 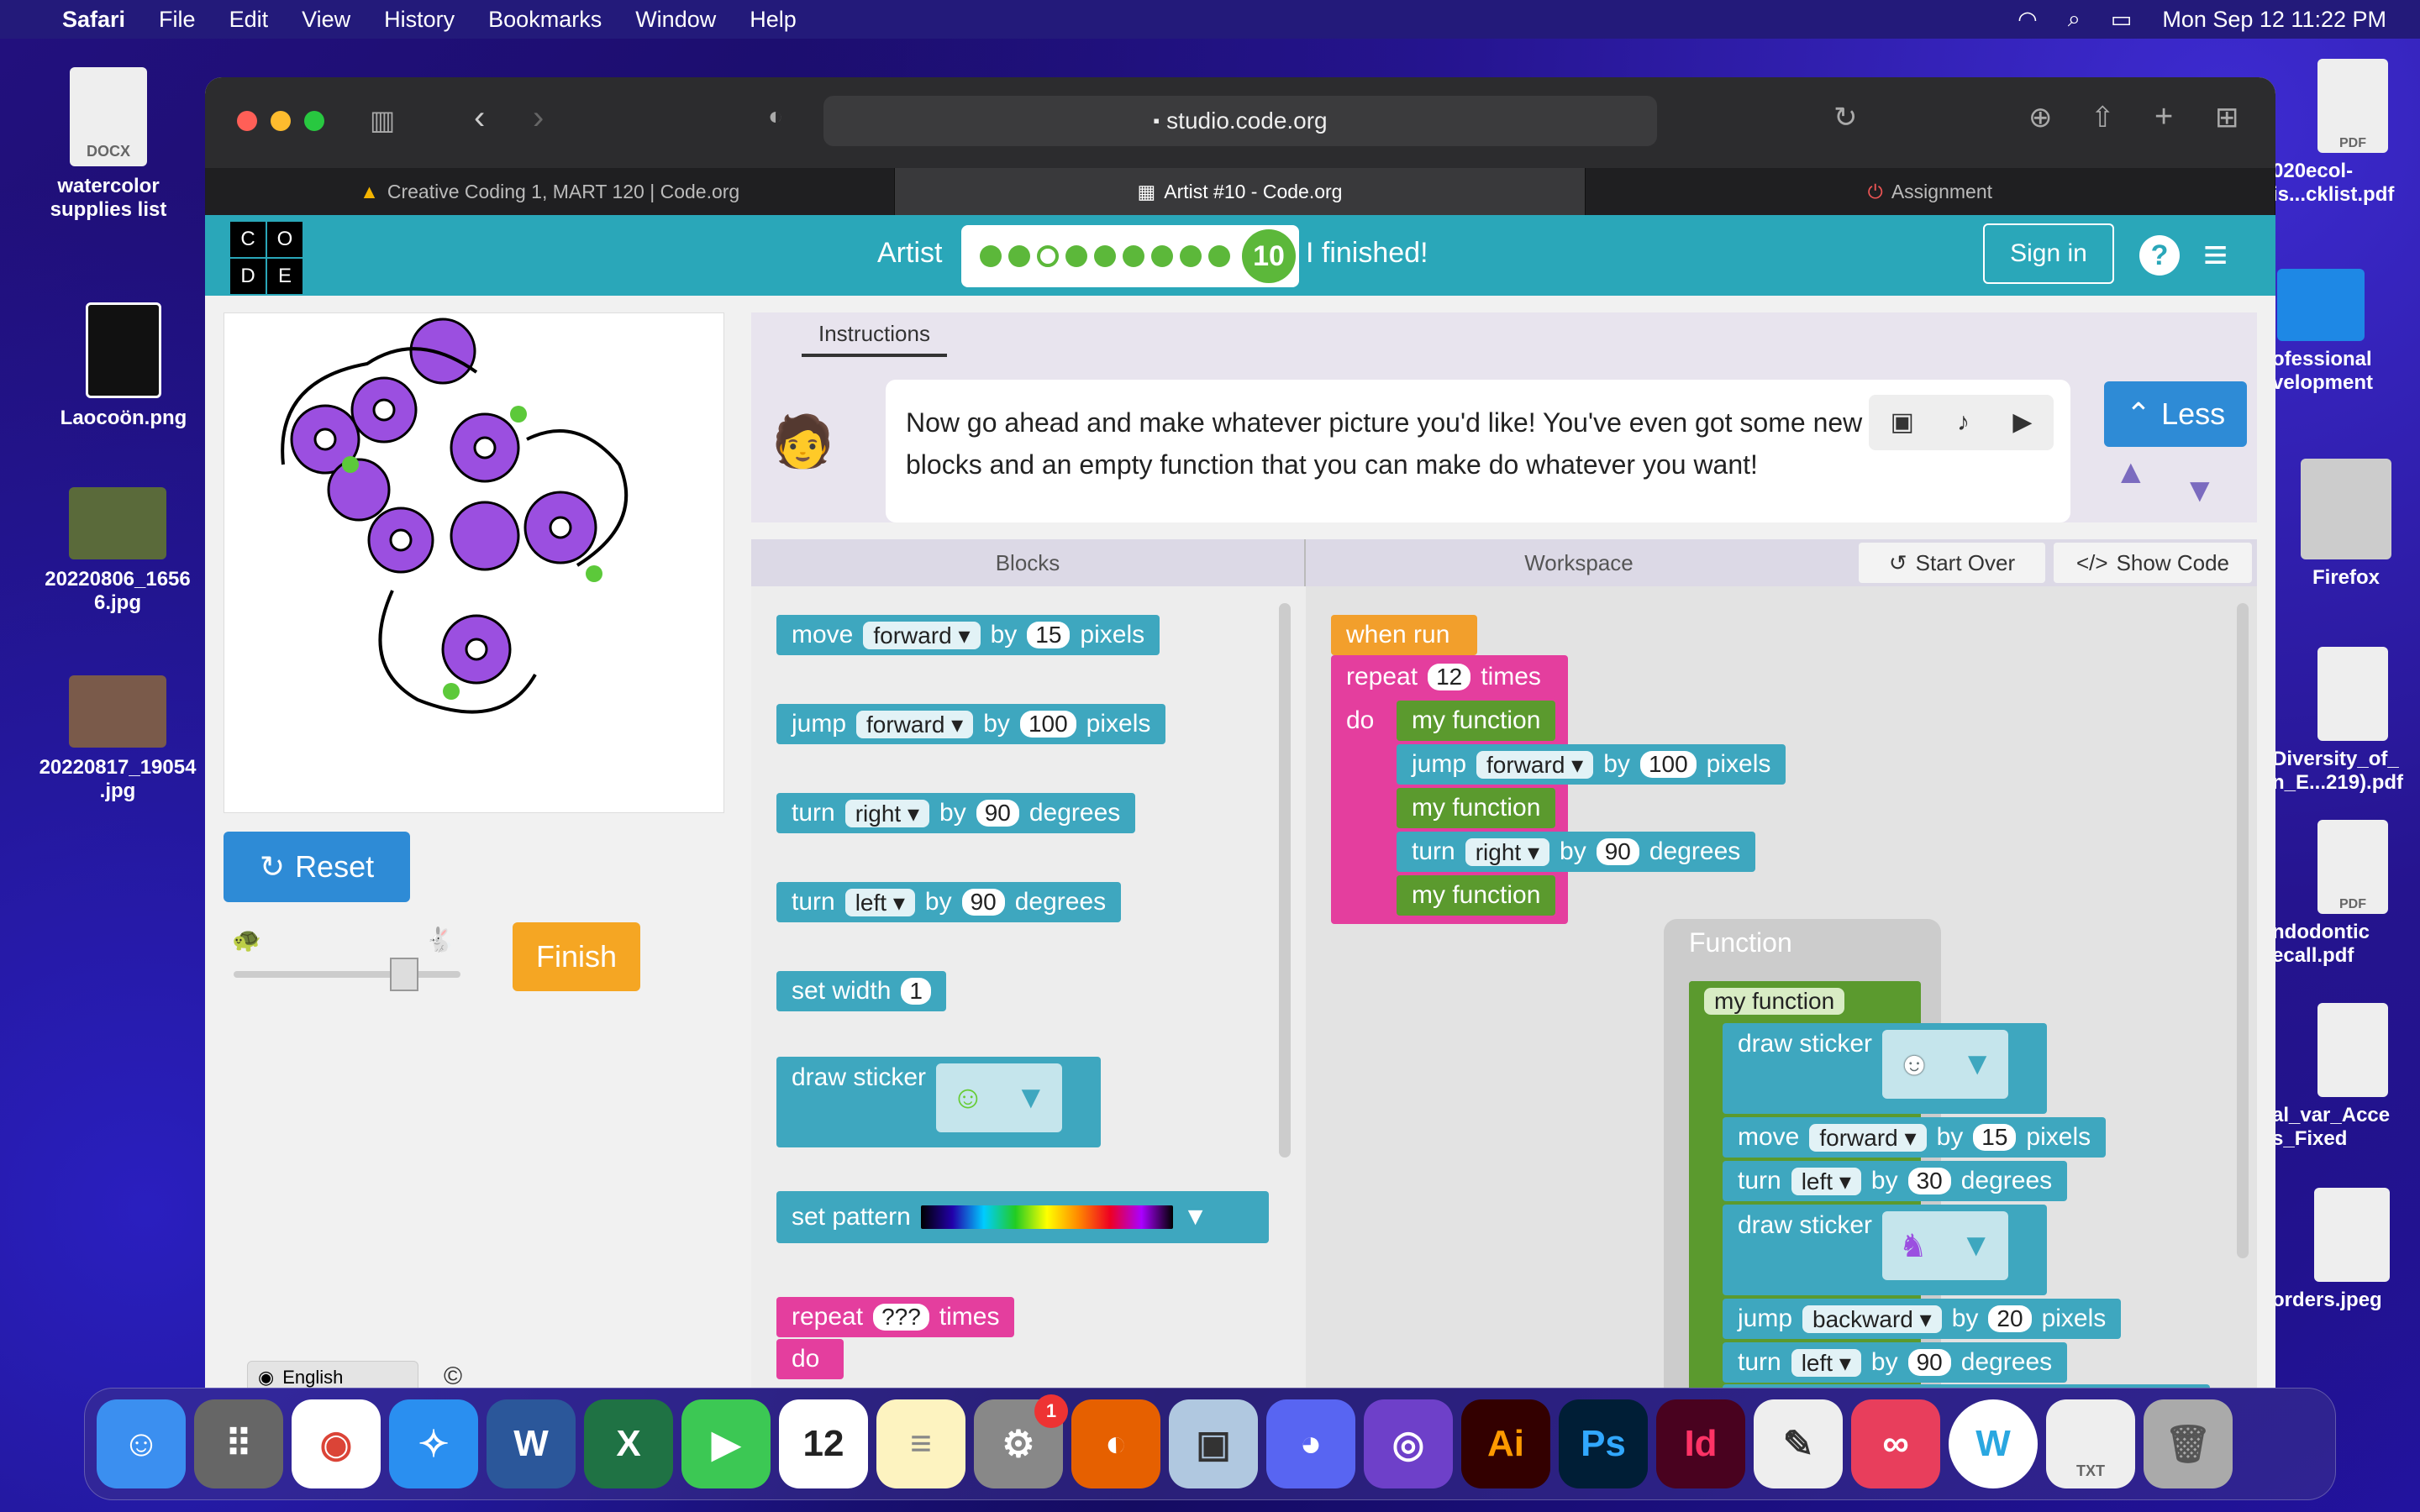 I want to click on finish-button: Finish, so click(x=576, y=956).